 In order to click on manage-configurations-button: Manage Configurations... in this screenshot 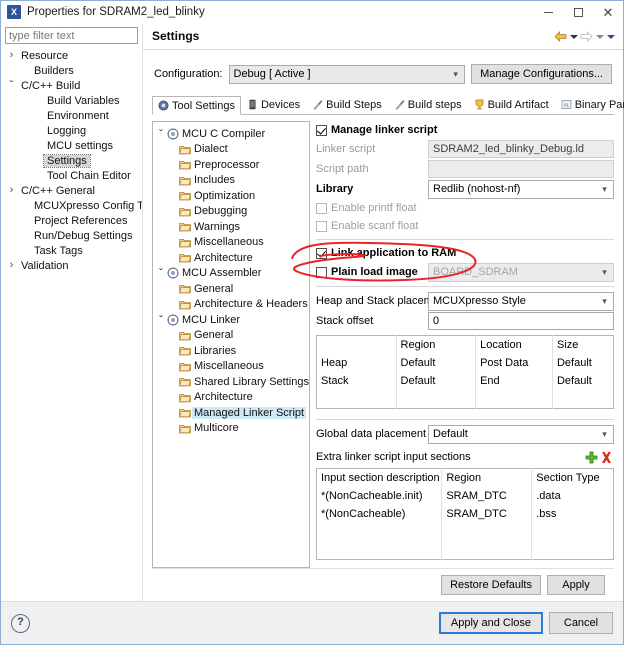, I will do `click(541, 74)`.